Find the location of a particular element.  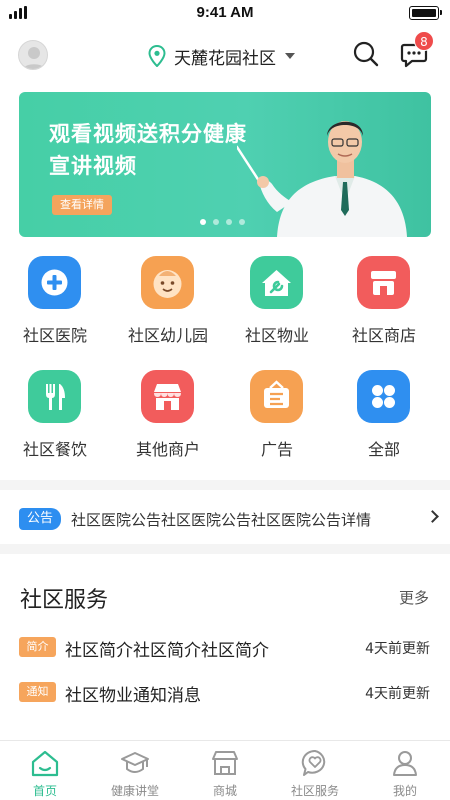

section-title: 社区服务 is located at coordinates (64, 600).